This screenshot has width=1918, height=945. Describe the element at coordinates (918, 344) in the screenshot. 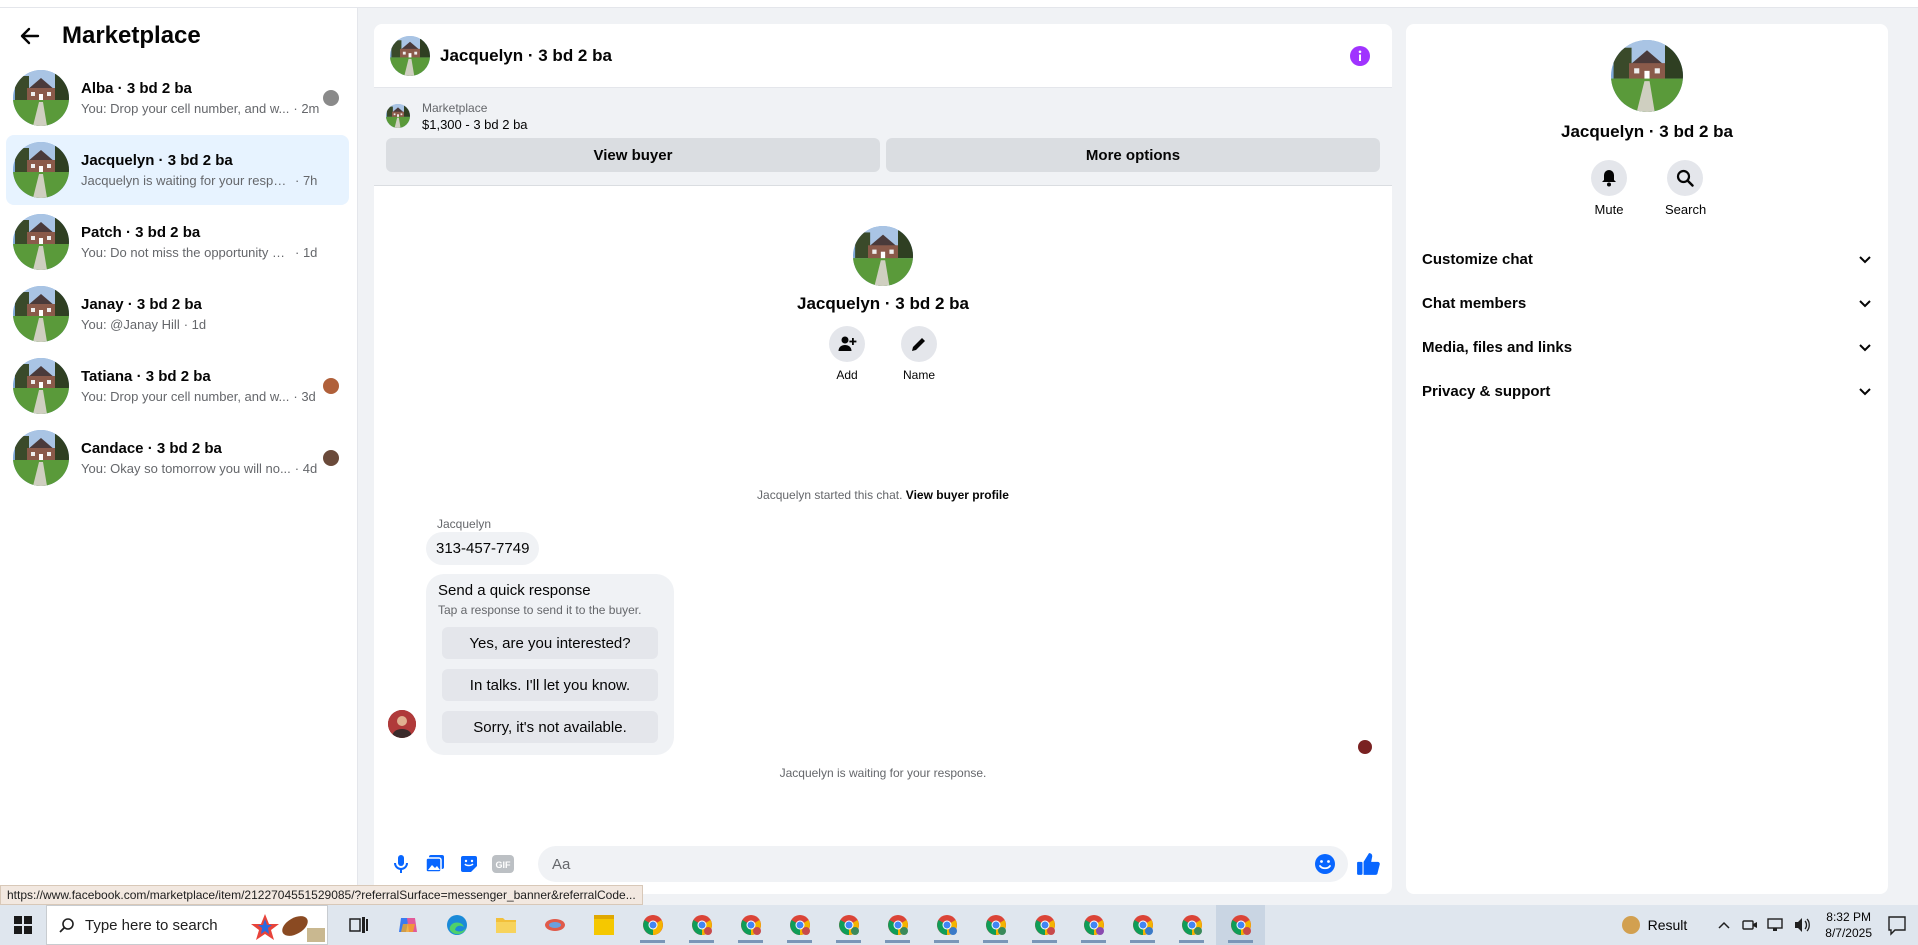

I see `pencil-icon` at that location.